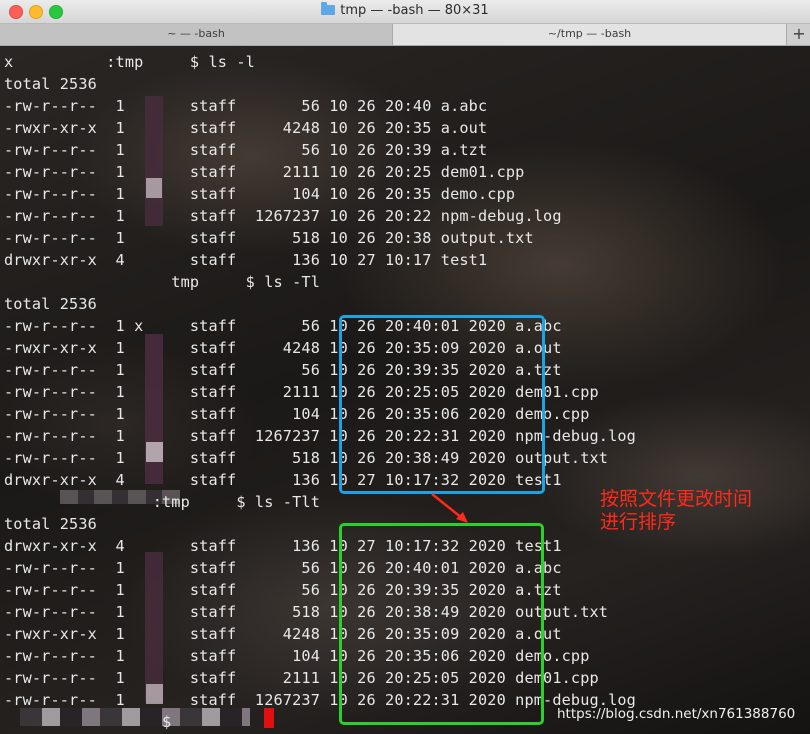 Image resolution: width=810 pixels, height=734 pixels. Describe the element at coordinates (246, 106) in the screenshot. I see `terminal-line: -rw-r--r-- 1 staff 56 10 26 20:40 a.abc` at that location.